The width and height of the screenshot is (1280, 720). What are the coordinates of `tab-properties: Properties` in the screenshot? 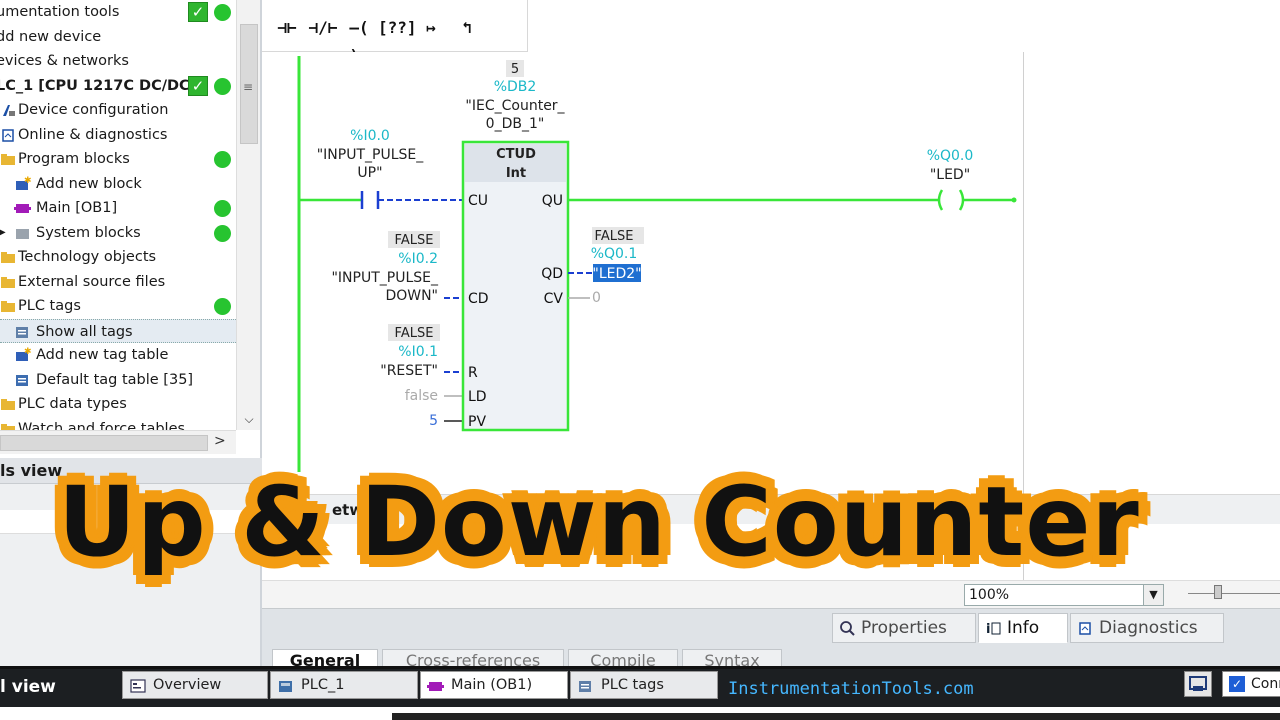 It's located at (904, 628).